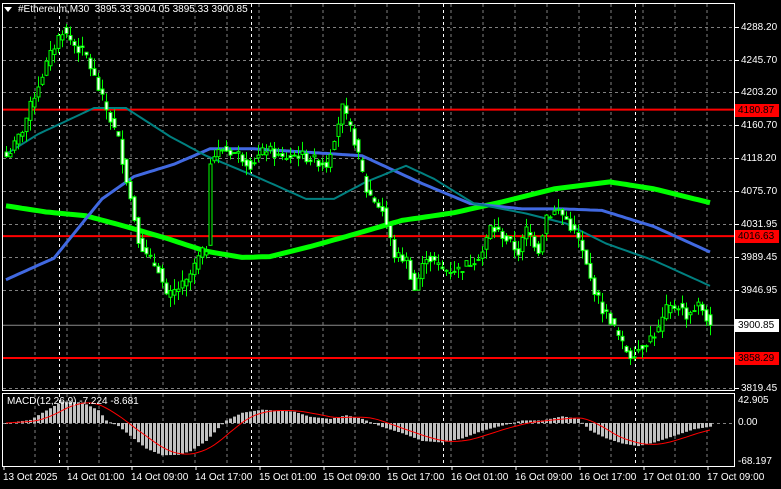 Image resolution: width=781 pixels, height=489 pixels. What do you see at coordinates (160, 477) in the screenshot?
I see `time-tick-label: 14 Oct 09:00` at bounding box center [160, 477].